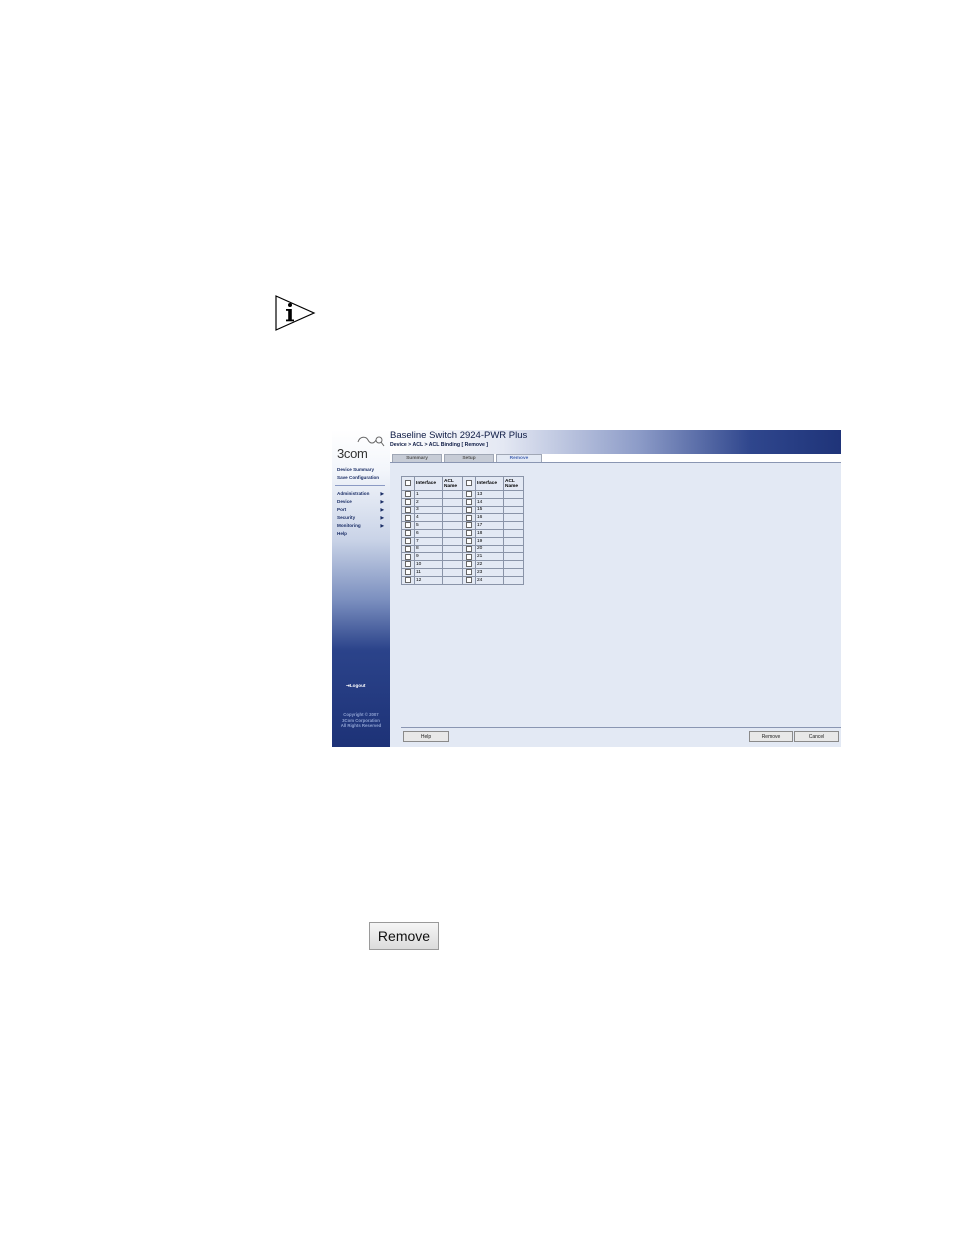 The image size is (954, 1235). What do you see at coordinates (489, 518) in the screenshot?
I see `interface-cell: 16` at bounding box center [489, 518].